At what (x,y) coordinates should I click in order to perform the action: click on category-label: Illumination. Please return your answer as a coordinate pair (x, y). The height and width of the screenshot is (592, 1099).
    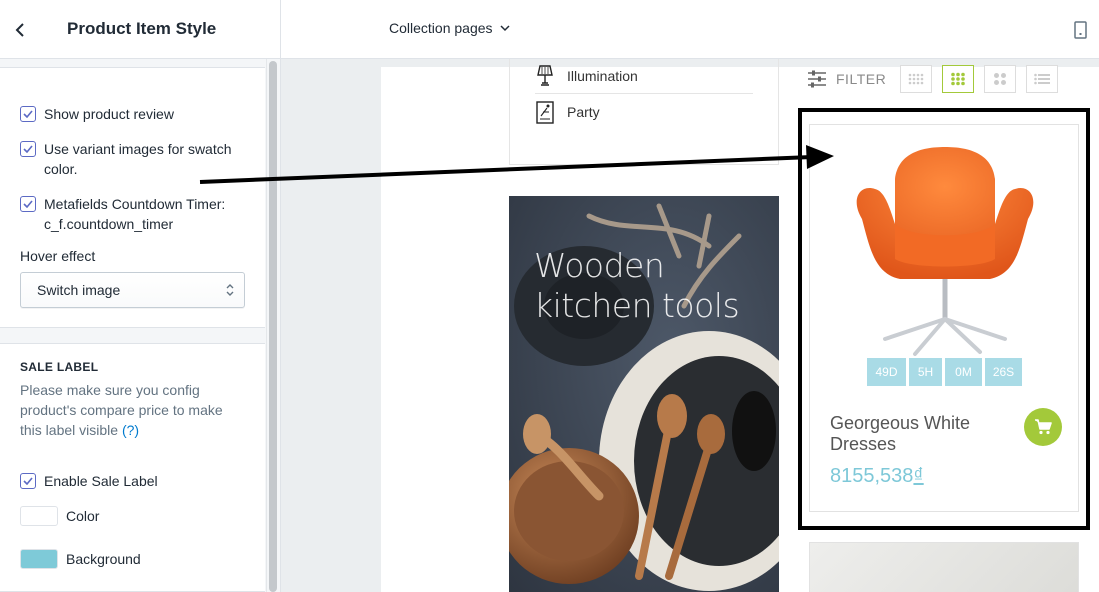
    Looking at the image, I should click on (602, 76).